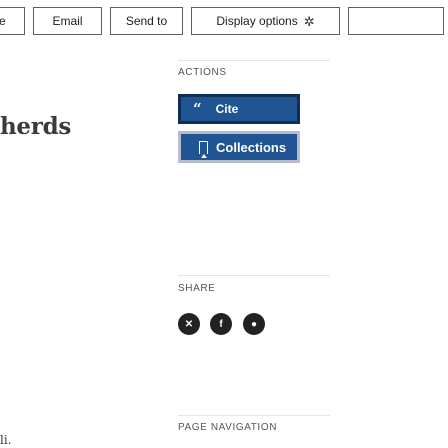 This screenshot has width=448, height=448. What do you see at coordinates (203, 149) in the screenshot?
I see `bookmark-icon` at bounding box center [203, 149].